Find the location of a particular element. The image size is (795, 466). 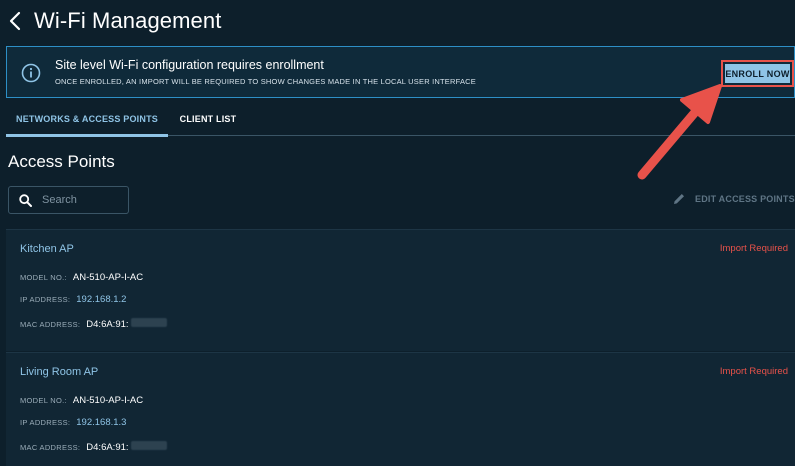

enroll-now-button: ENROLL NOW is located at coordinates (757, 73).